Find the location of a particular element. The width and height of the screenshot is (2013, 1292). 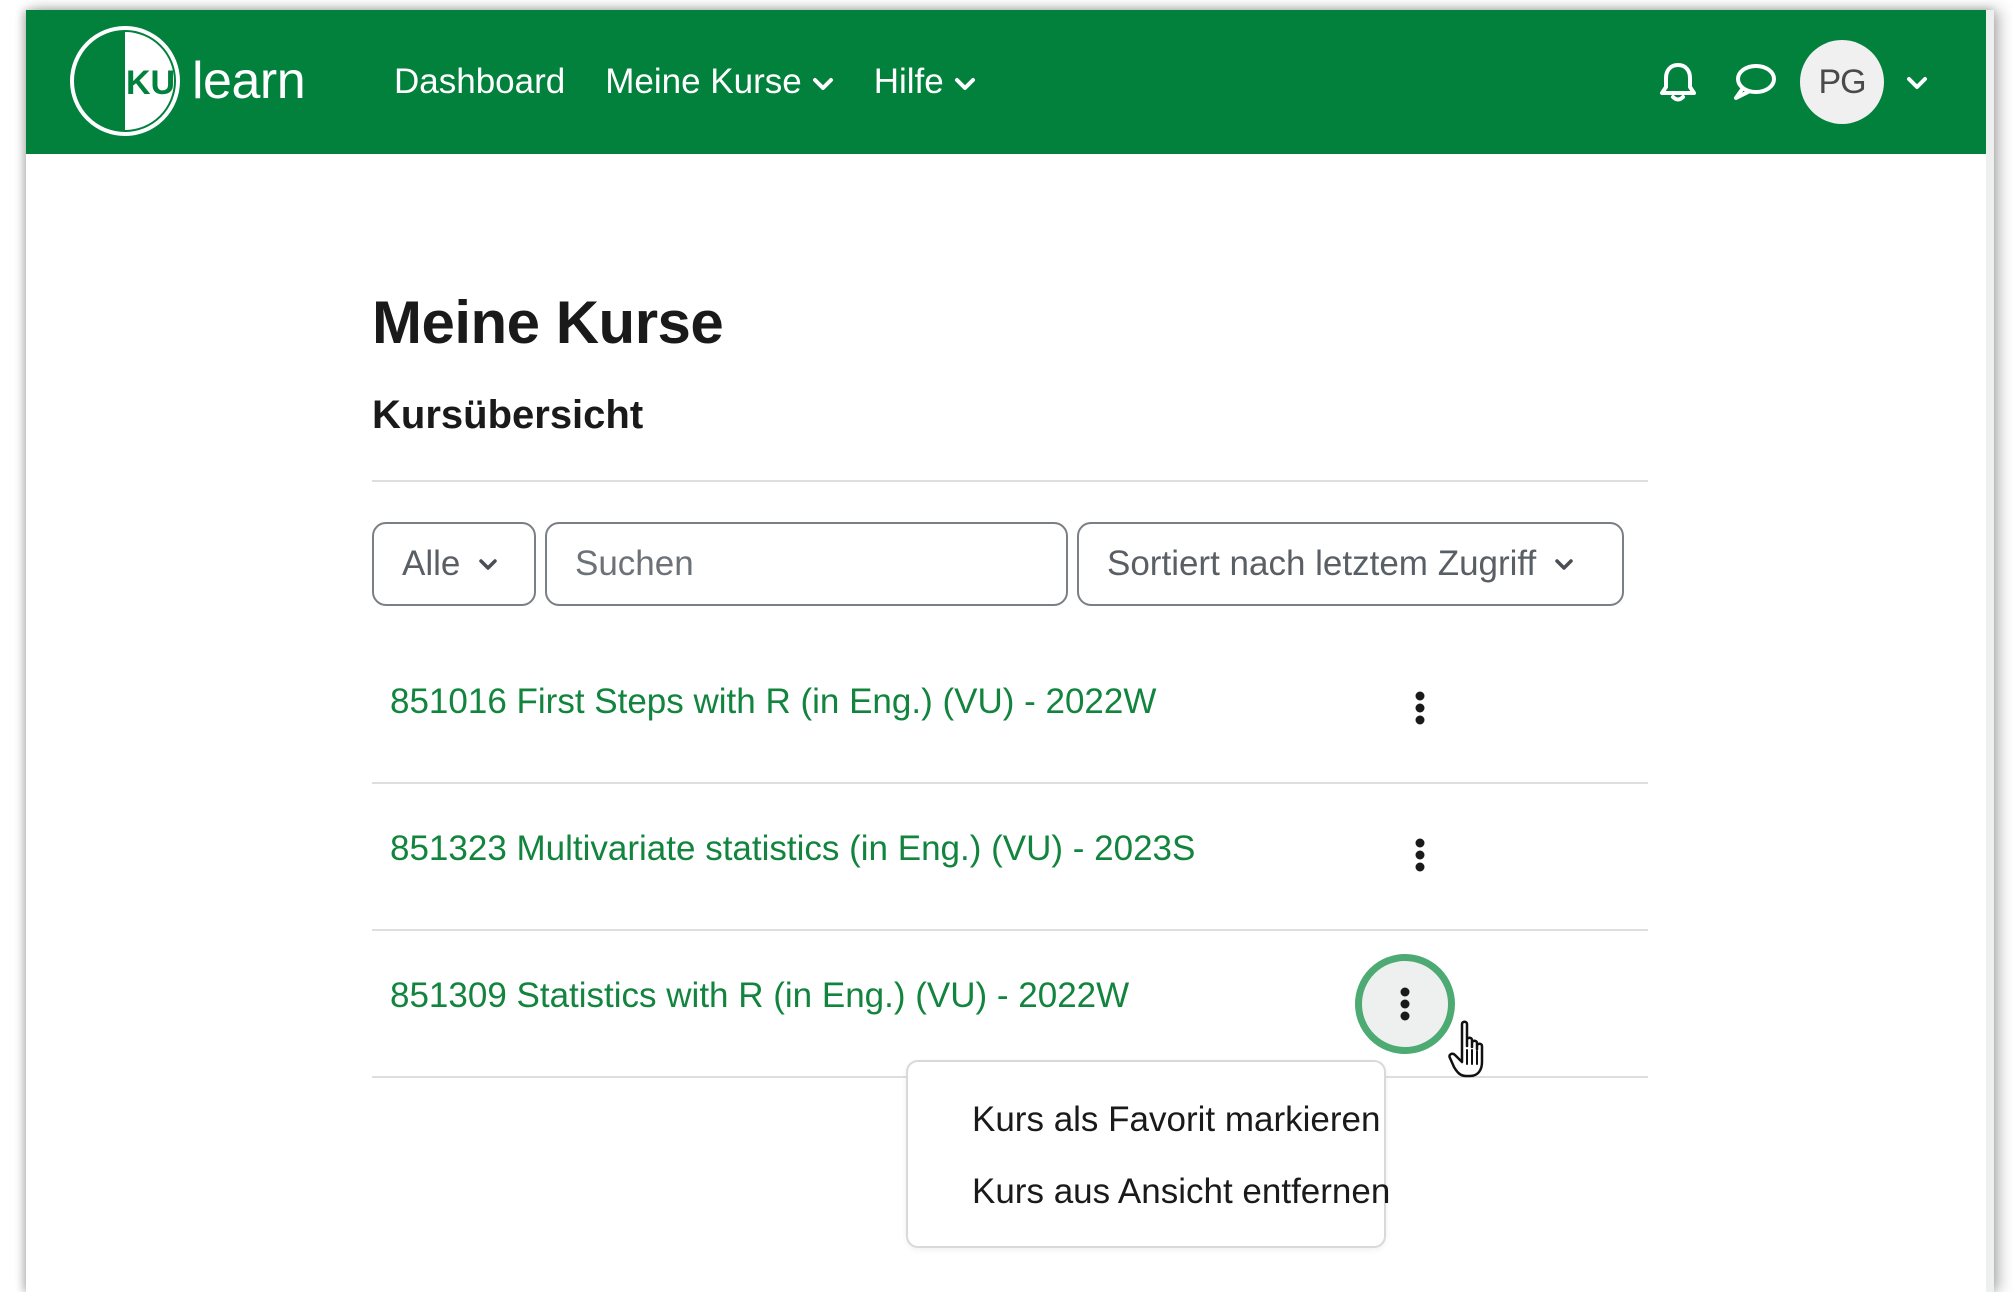

chat-bubble-icon is located at coordinates (1754, 82).